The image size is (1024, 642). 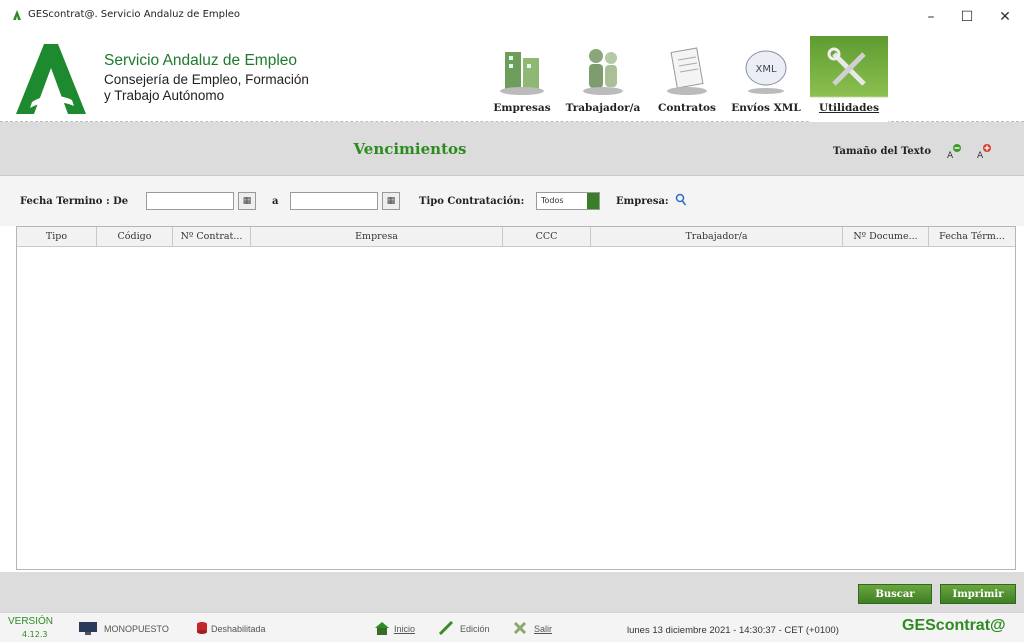 What do you see at coordinates (475, 629) in the screenshot?
I see `edicion-button: Edición` at bounding box center [475, 629].